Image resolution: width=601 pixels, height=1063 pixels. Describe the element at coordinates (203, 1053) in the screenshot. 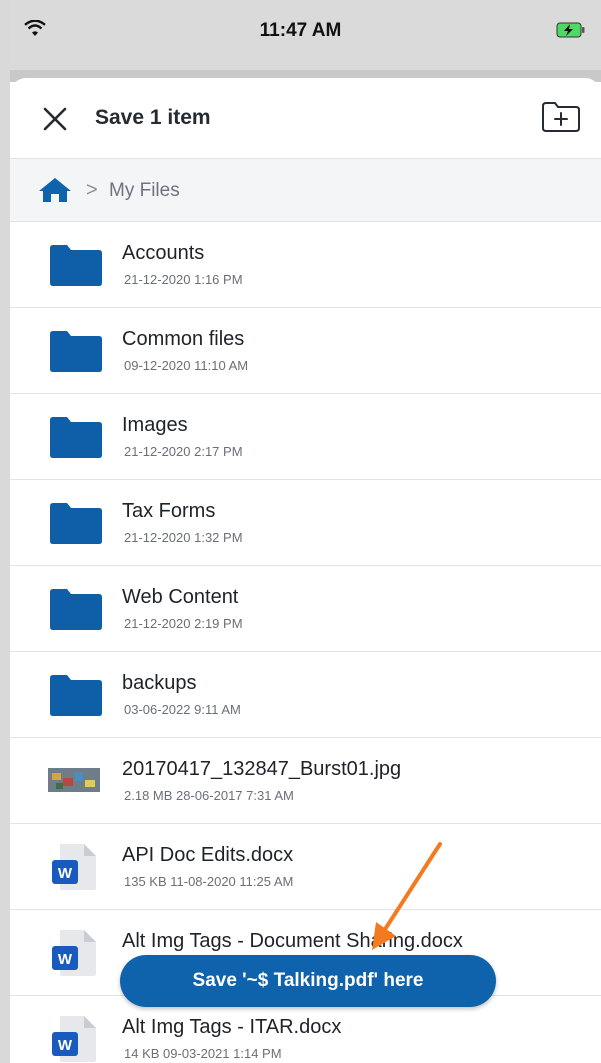

I see `item-meta: 14 KB 09-03-2021 1:14 PM` at that location.